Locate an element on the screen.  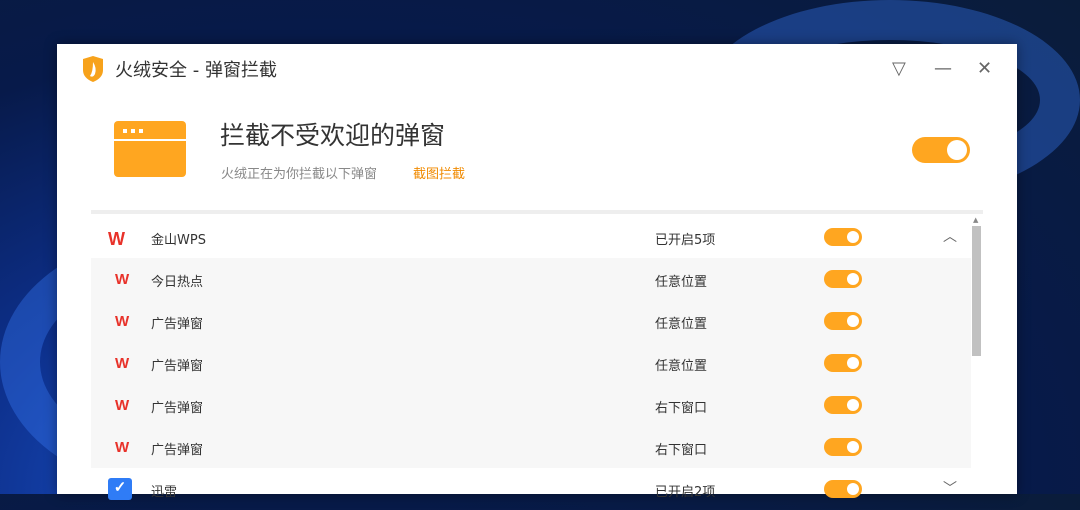
screenshot-block-link: 截图拦截 is located at coordinates (439, 172).